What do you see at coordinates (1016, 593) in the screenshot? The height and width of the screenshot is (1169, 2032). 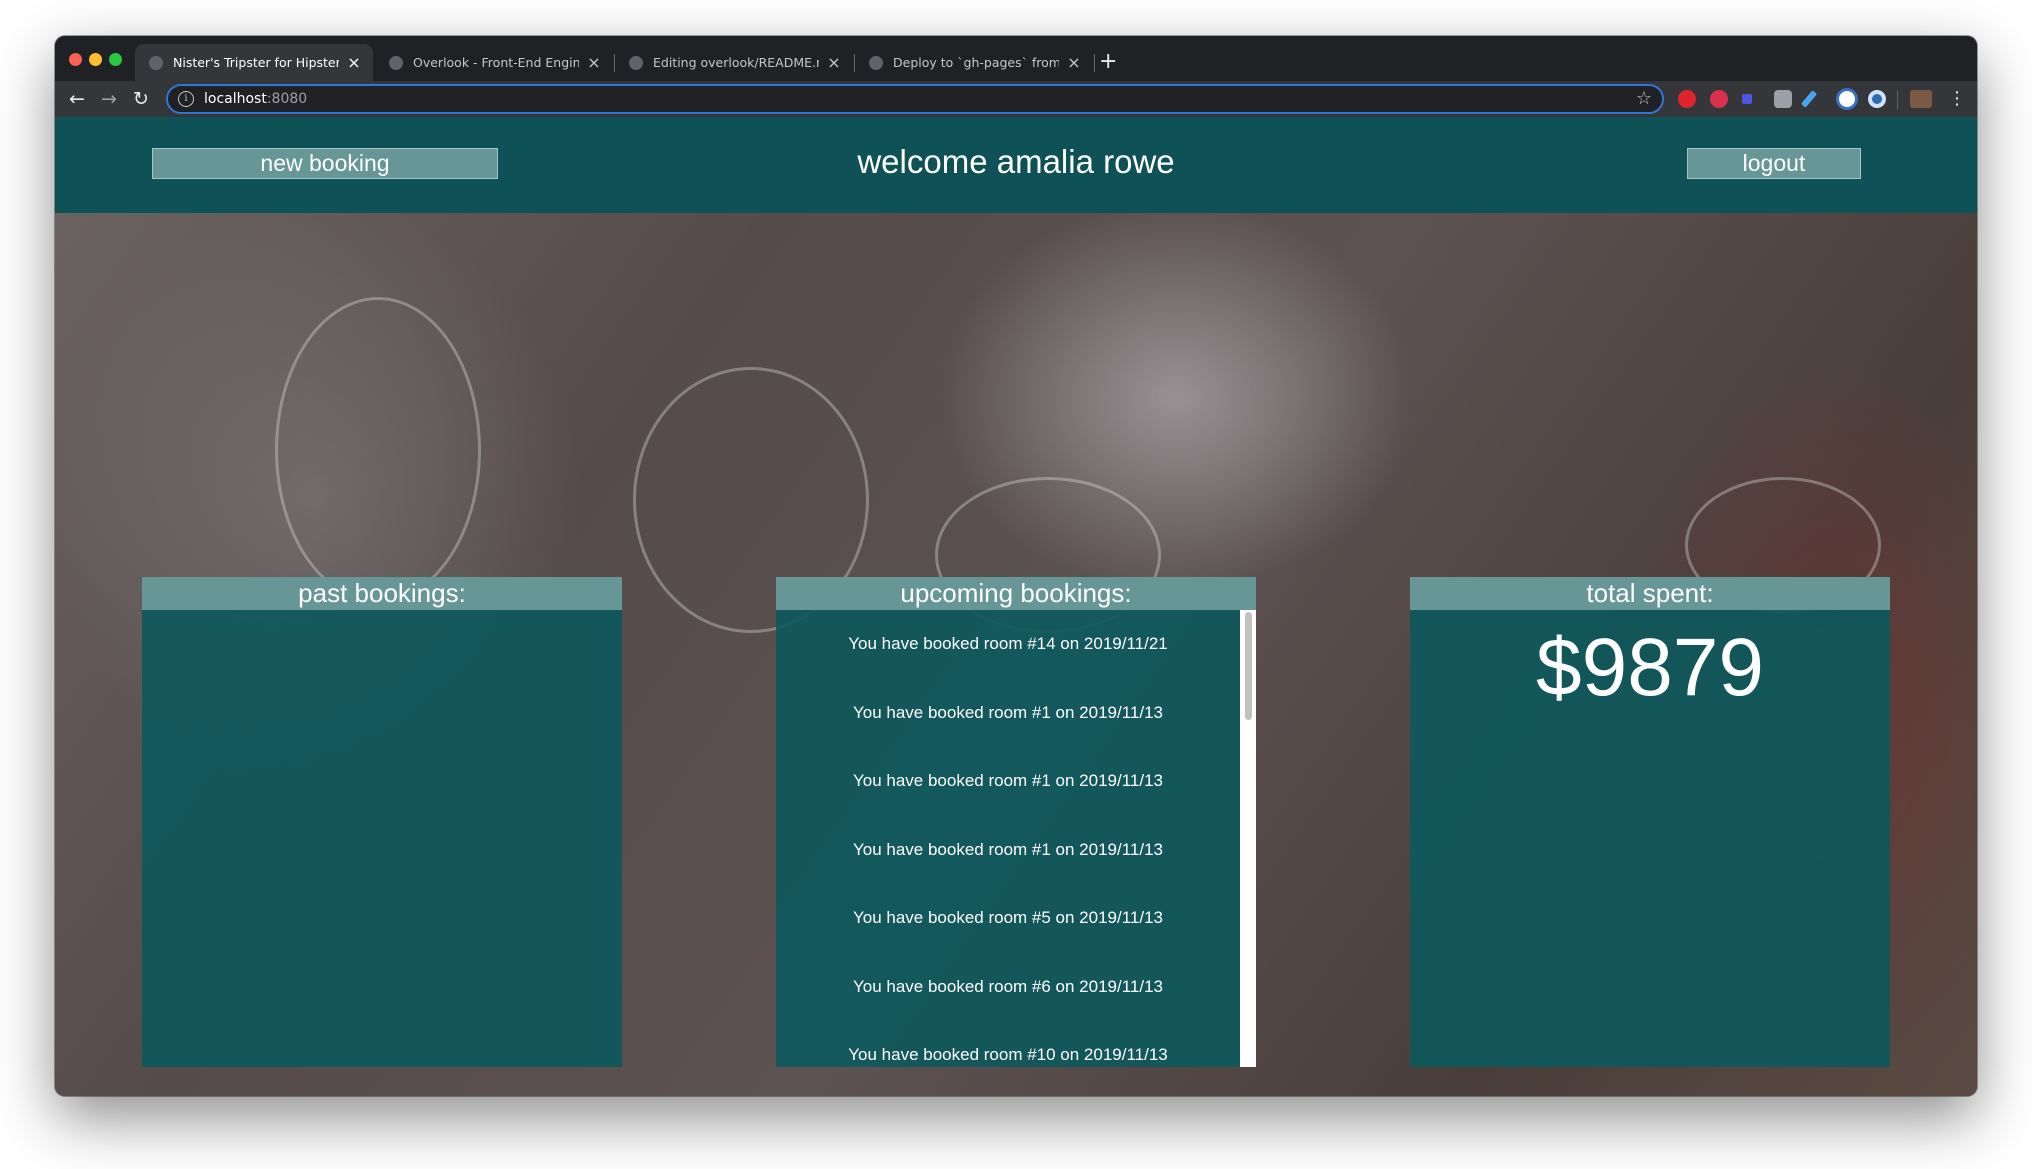 I see `upcoming-bookings-title: upcoming bookings:` at bounding box center [1016, 593].